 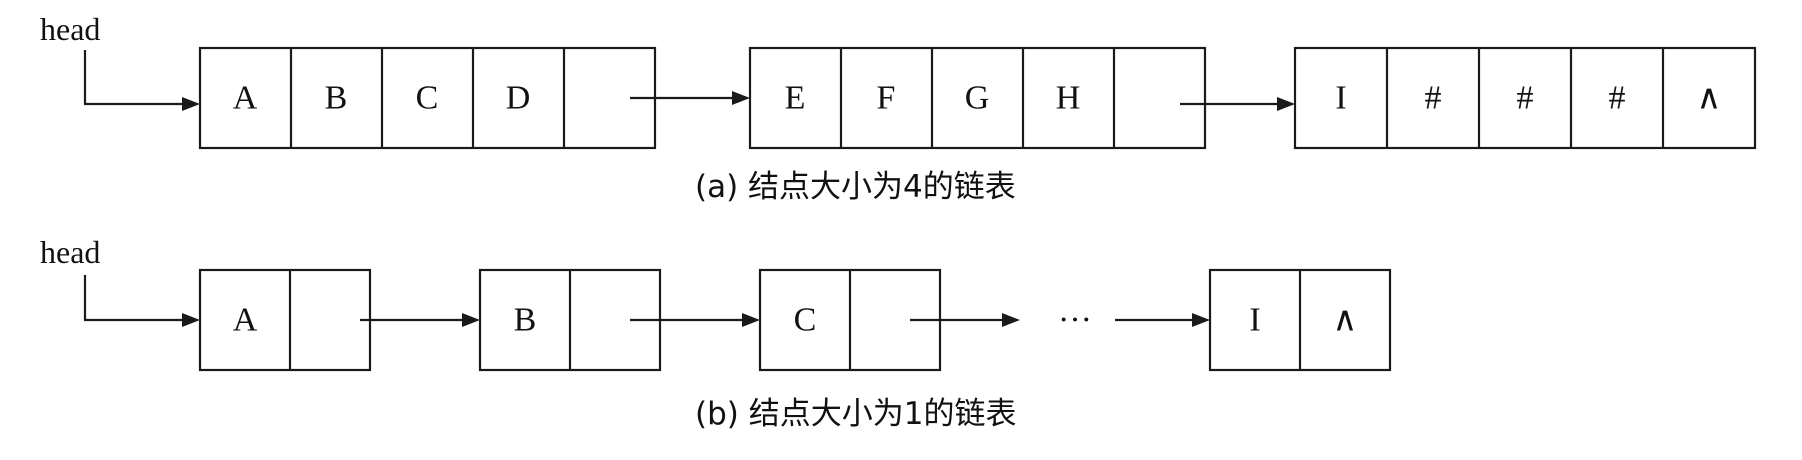 I want to click on node-cell: D, so click(x=518, y=98).